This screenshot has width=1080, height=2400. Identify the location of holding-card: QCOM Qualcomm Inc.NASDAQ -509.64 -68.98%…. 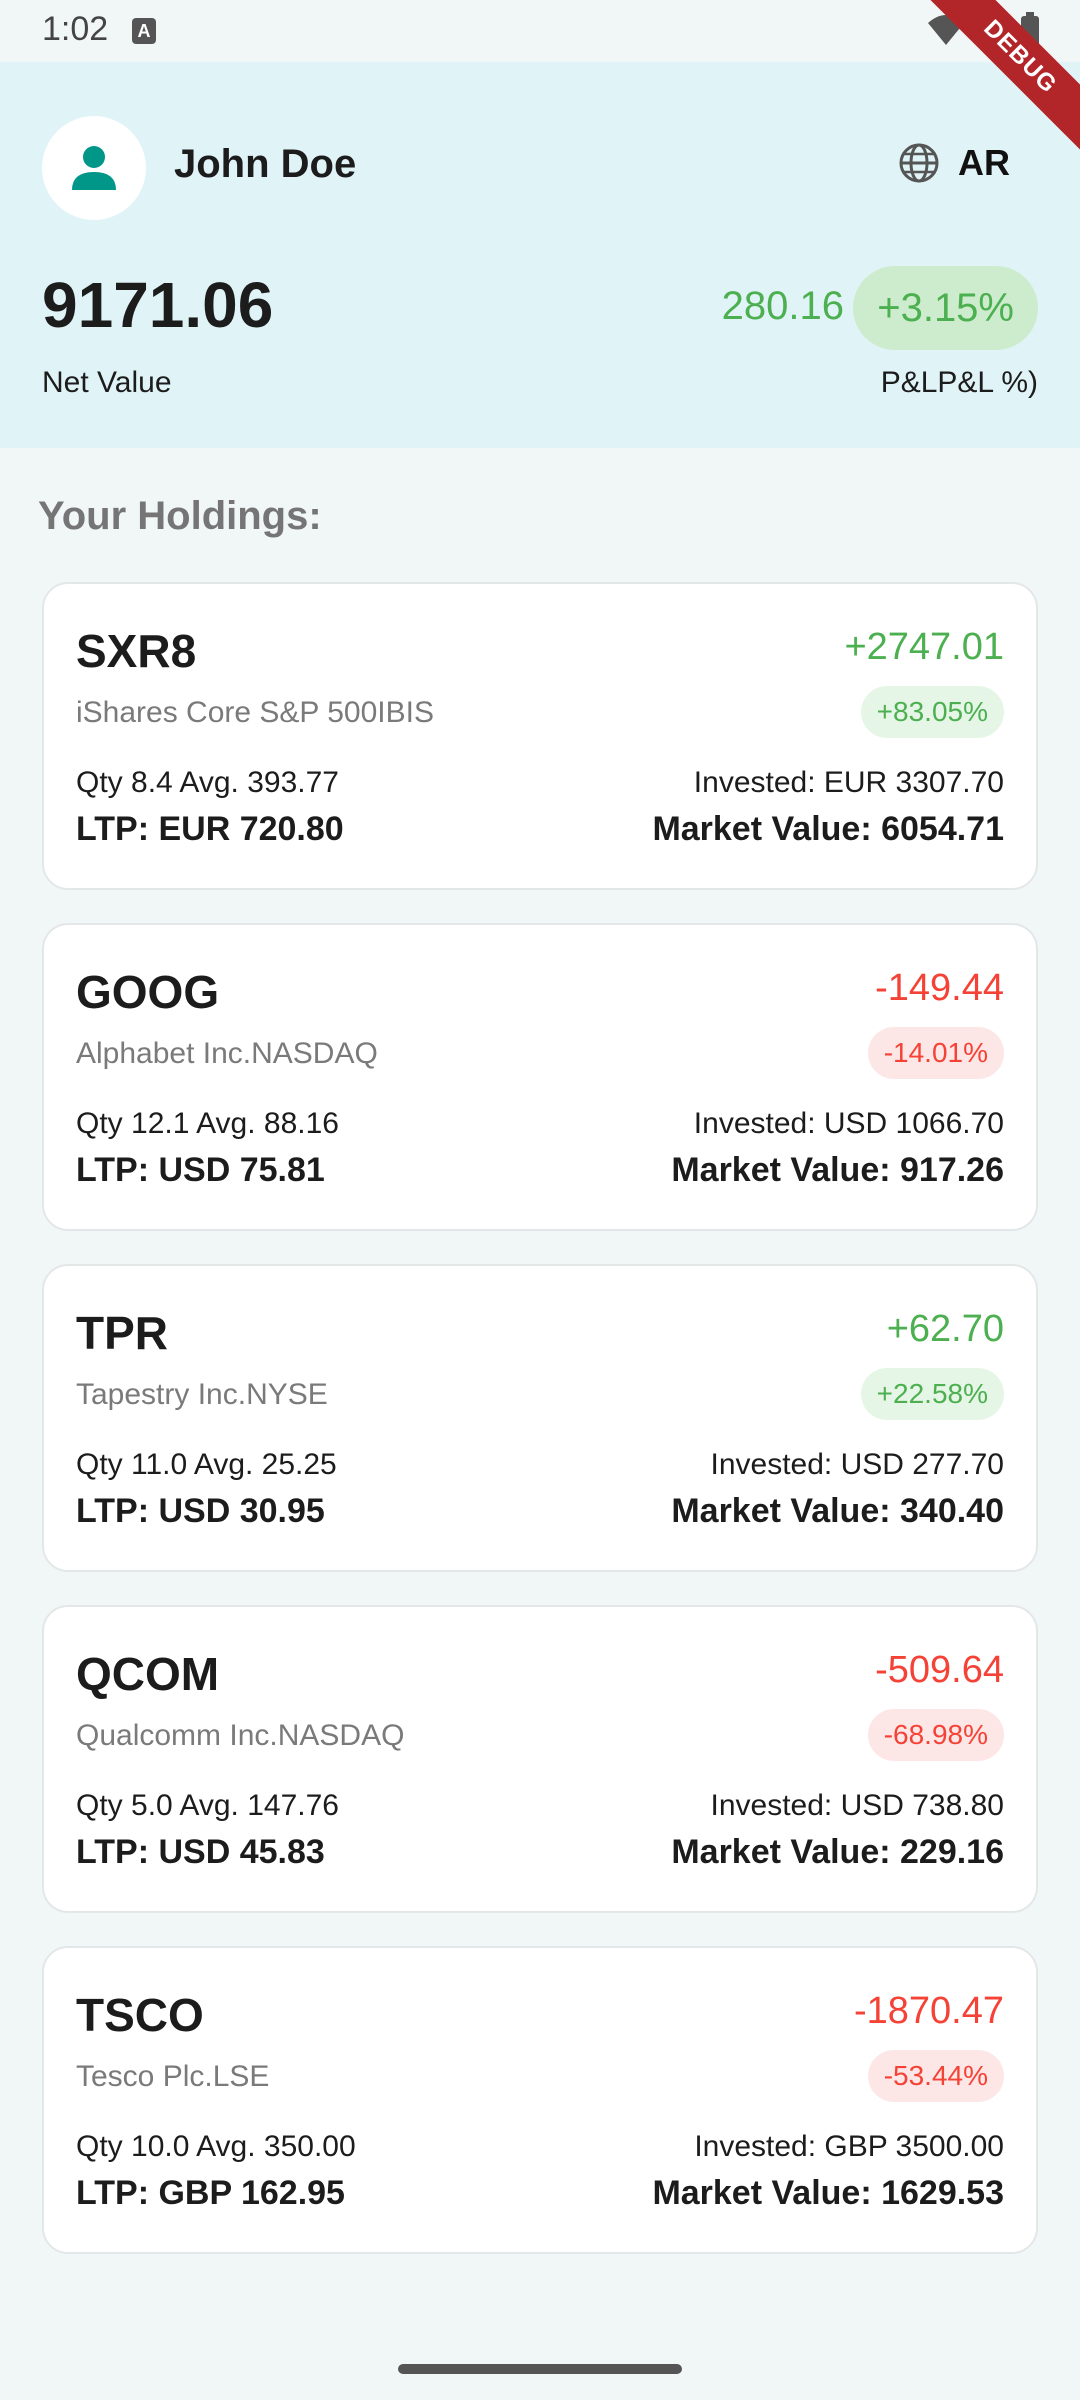
(540, 1759).